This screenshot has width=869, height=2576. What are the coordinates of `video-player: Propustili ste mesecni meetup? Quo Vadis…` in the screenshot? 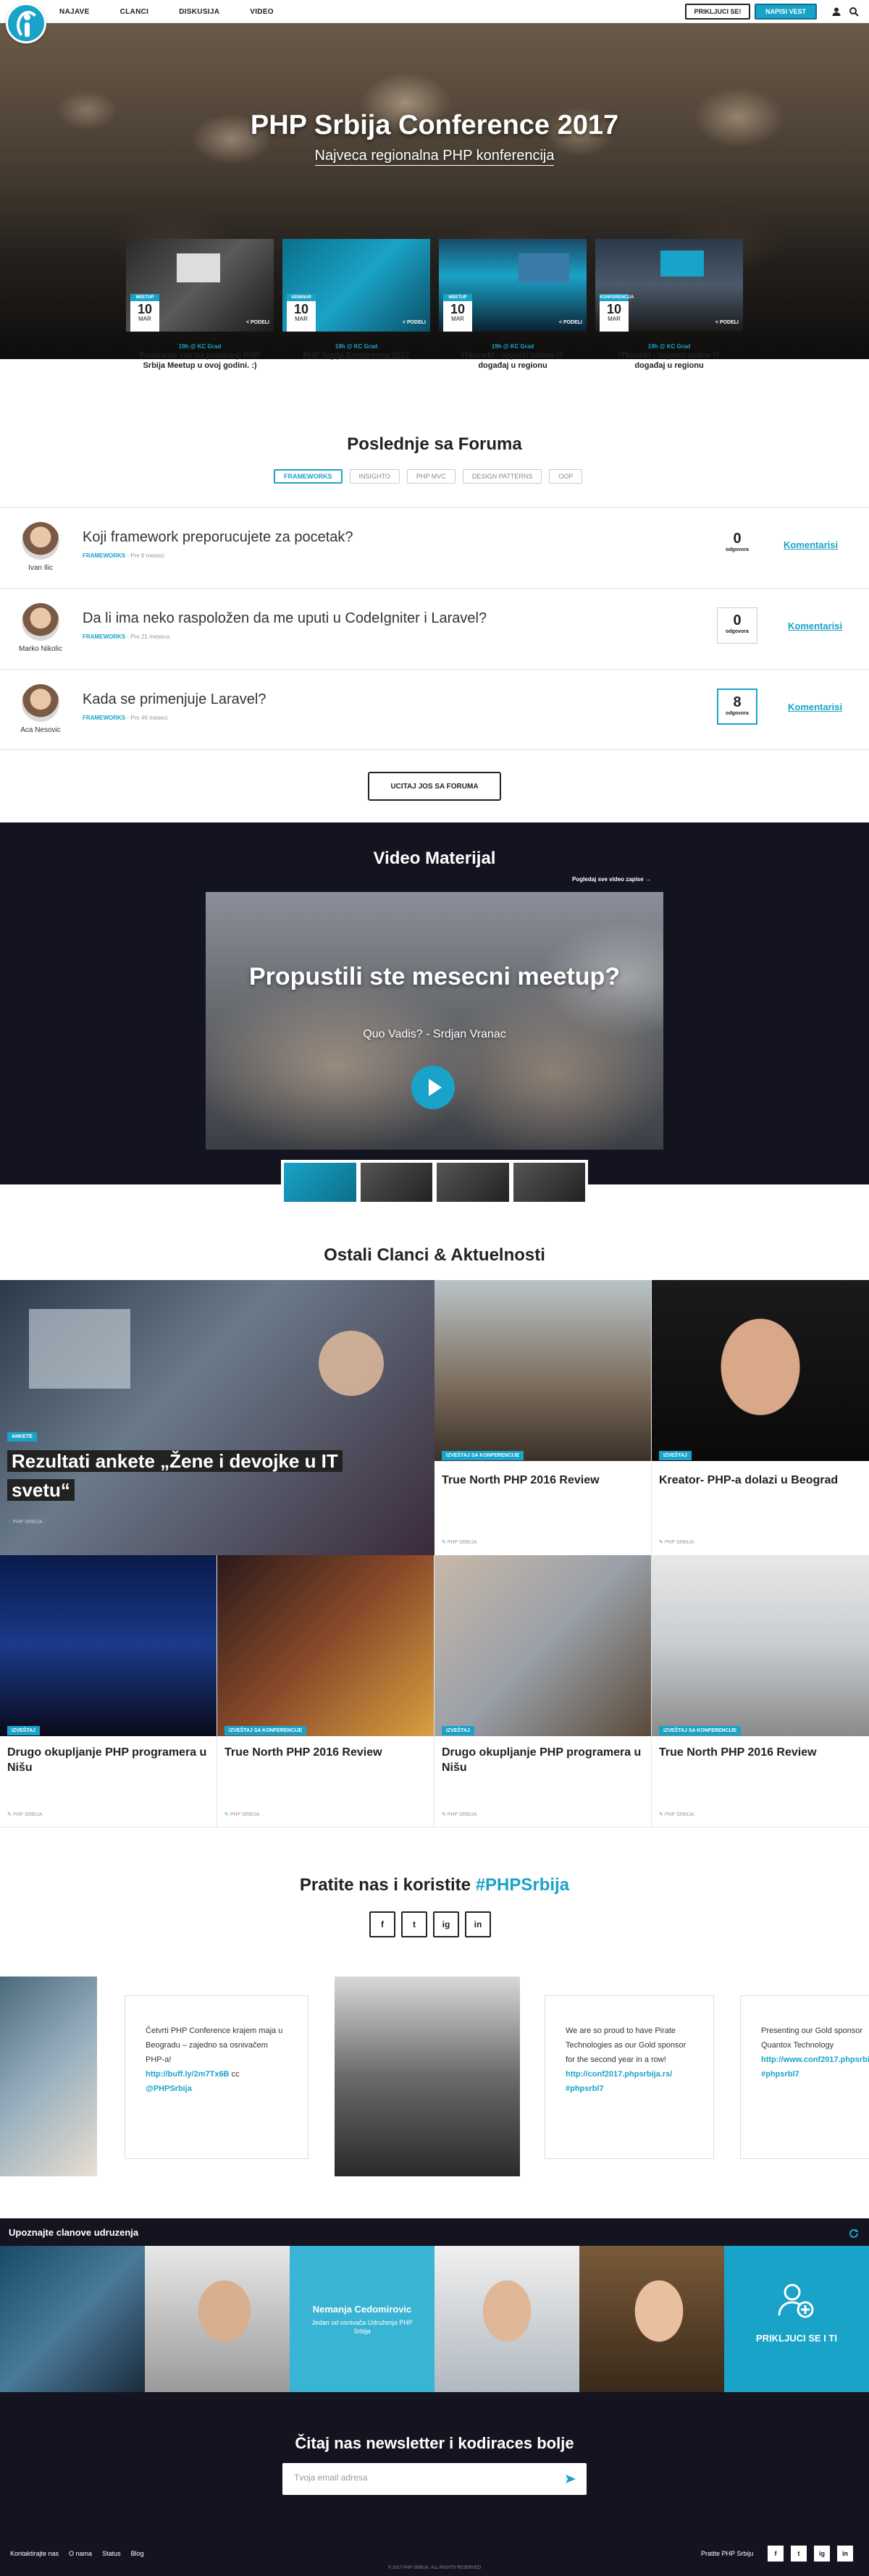 It's located at (434, 1021).